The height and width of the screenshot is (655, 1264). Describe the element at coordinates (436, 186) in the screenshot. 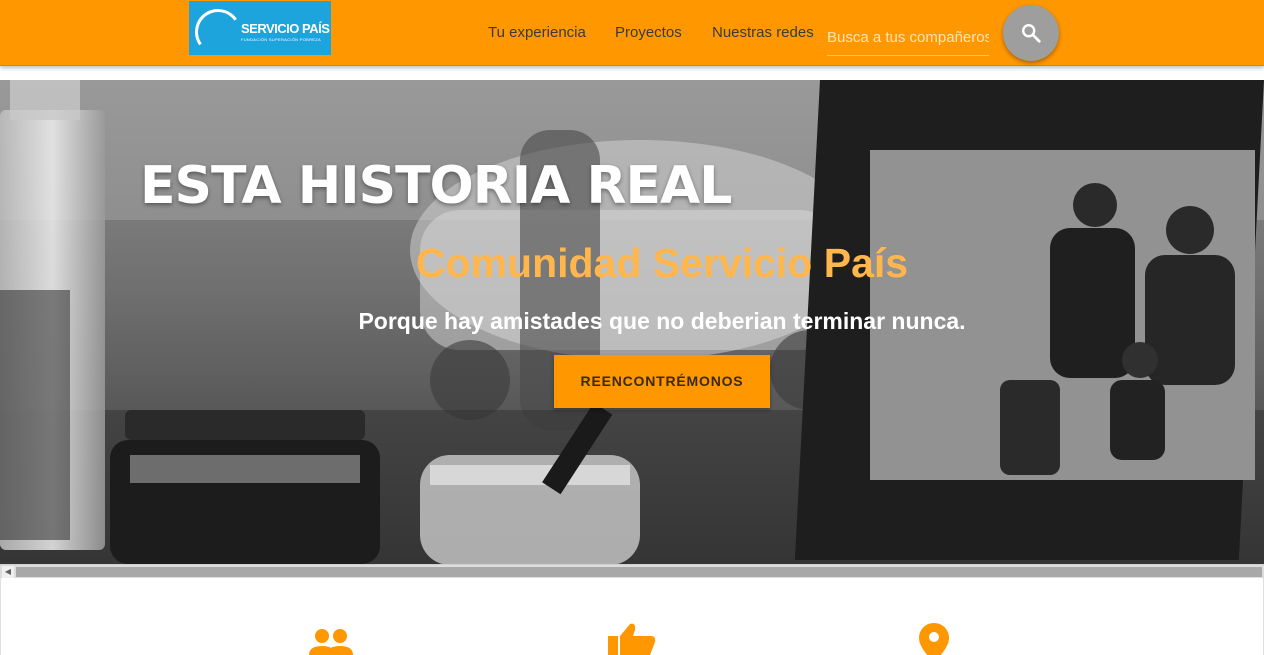

I see `hero-title: ESTA HISTORIA REAL` at that location.